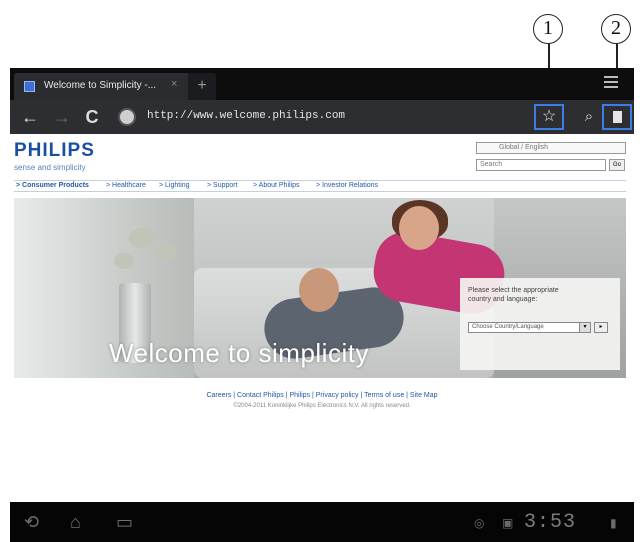 The image size is (640, 542). I want to click on screenshot-icon: ▣, so click(507, 523).